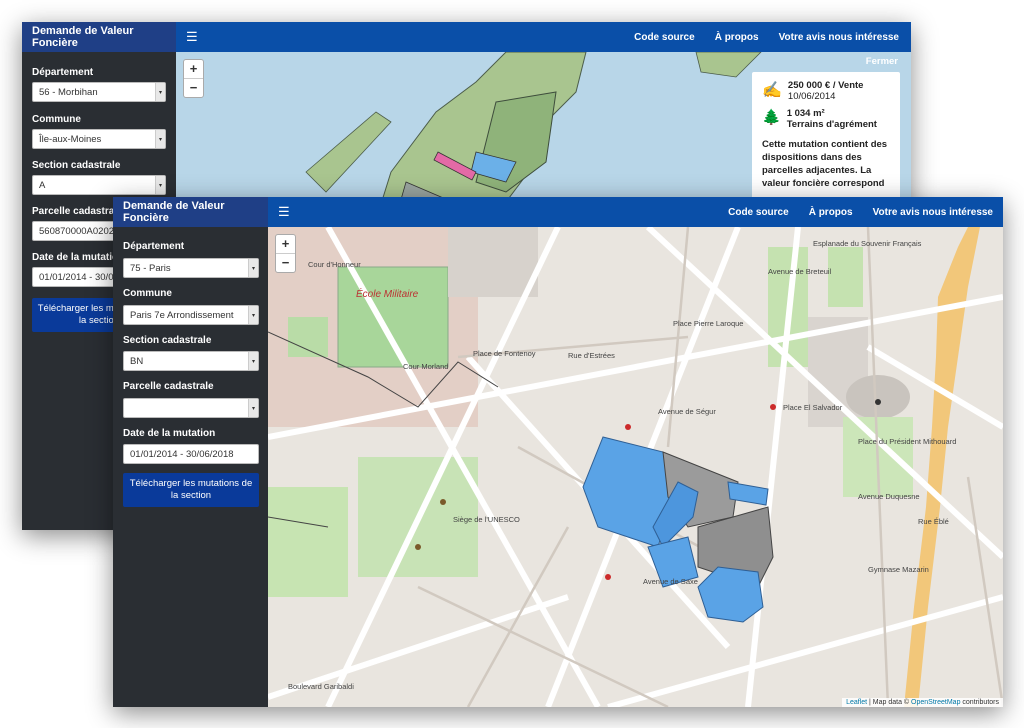 Image resolution: width=1024 pixels, height=728 pixels. Describe the element at coordinates (771, 117) in the screenshot. I see `tree-icon: 🌲` at that location.